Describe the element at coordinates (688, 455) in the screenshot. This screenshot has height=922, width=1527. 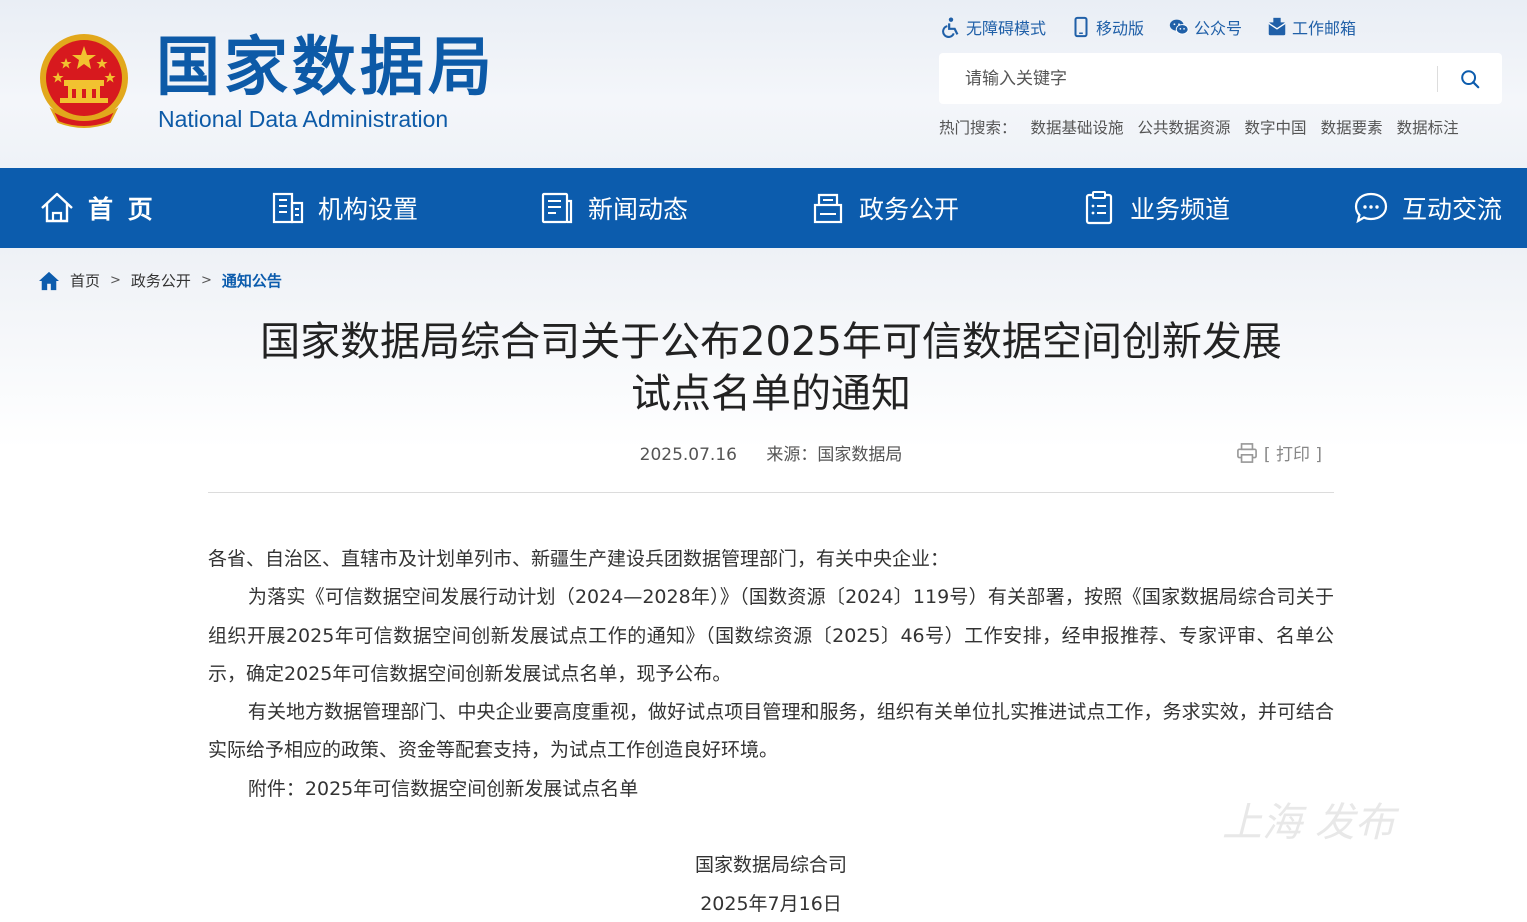
I see `publish-date: 2025.07.16` at that location.